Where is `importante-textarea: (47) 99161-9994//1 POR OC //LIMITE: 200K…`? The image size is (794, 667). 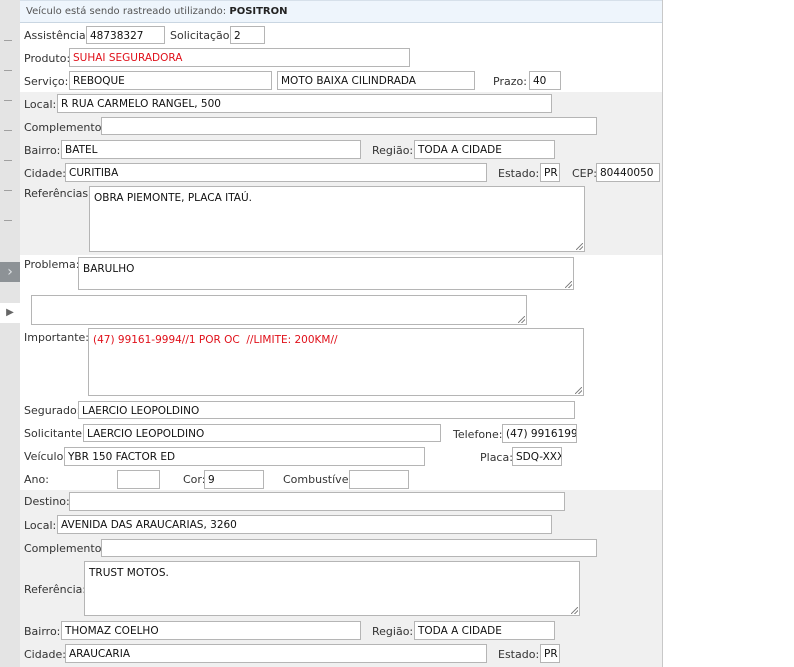 importante-textarea: (47) 99161-9994//1 POR OC //LIMITE: 200K… is located at coordinates (336, 362).